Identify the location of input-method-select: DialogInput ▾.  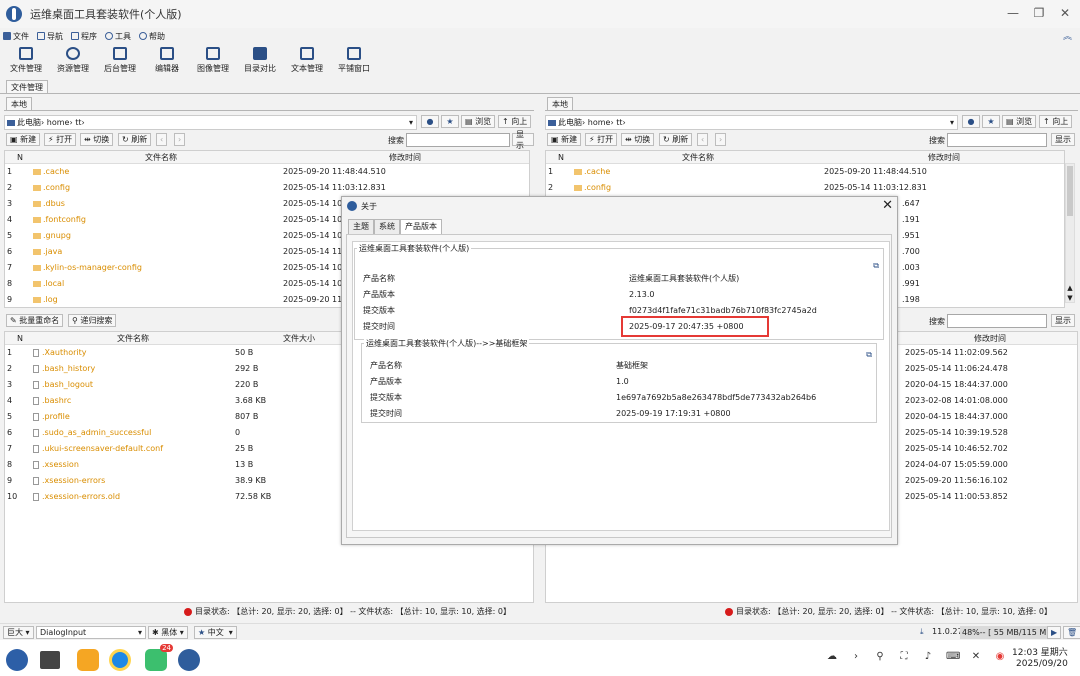
(91, 632).